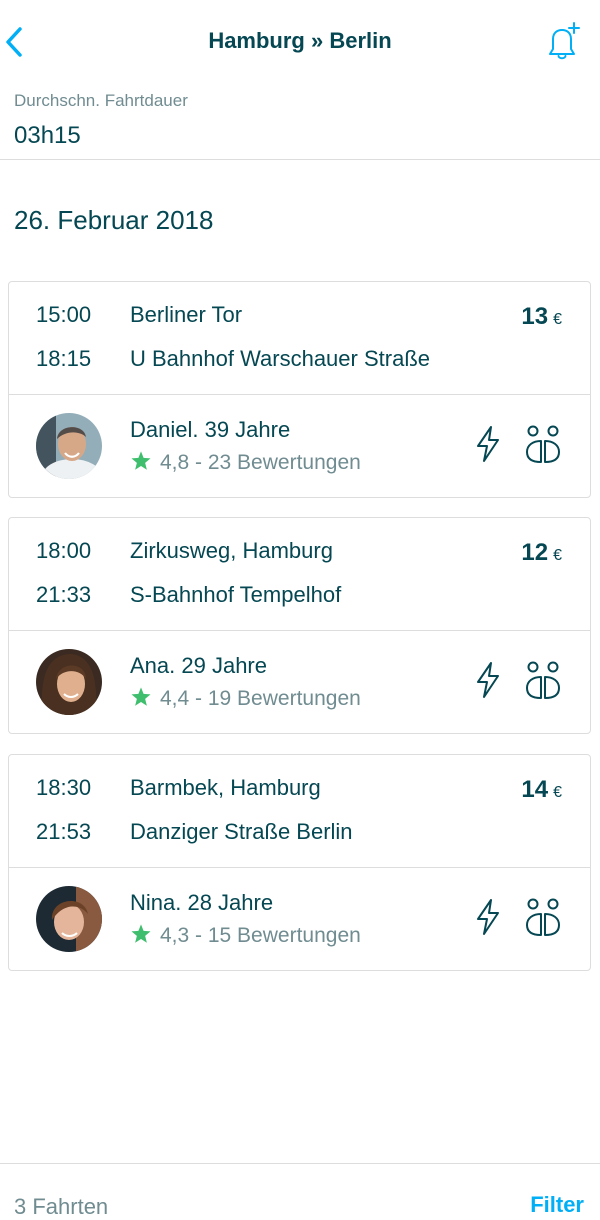  I want to click on page-title: Hamburg » Berlin, so click(300, 40).